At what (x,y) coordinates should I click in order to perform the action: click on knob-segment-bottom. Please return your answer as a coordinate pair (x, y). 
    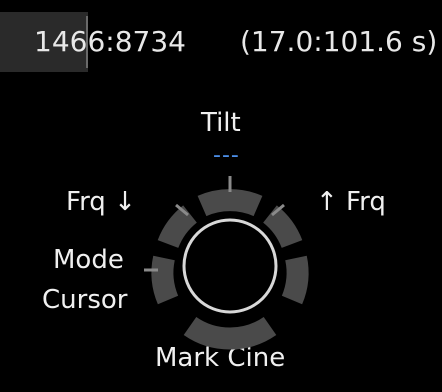
    Looking at the image, I should click on (230, 333).